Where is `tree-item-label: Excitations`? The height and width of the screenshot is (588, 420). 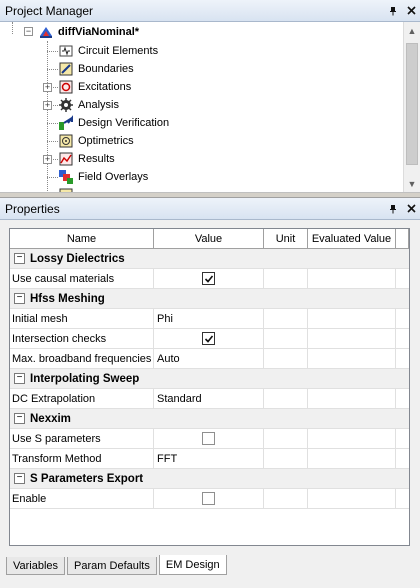 tree-item-label: Excitations is located at coordinates (105, 87).